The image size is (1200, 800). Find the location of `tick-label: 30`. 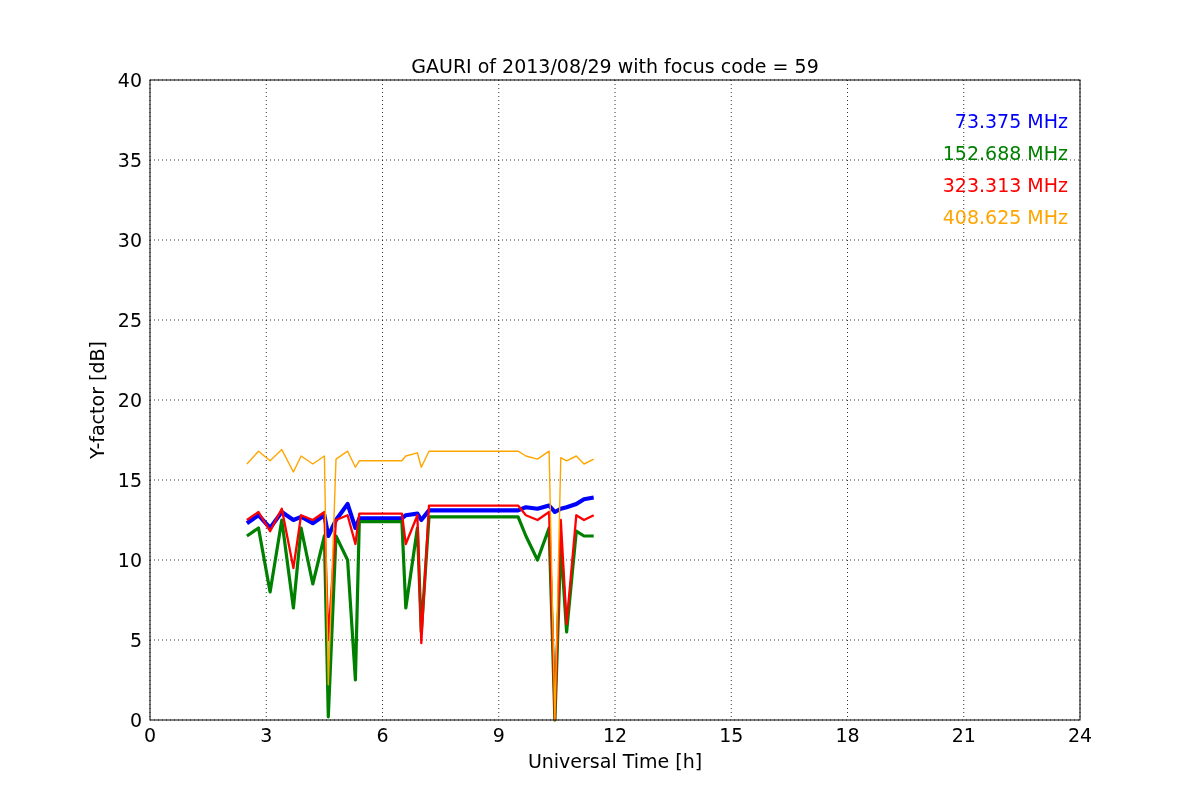

tick-label: 30 is located at coordinates (129, 240).